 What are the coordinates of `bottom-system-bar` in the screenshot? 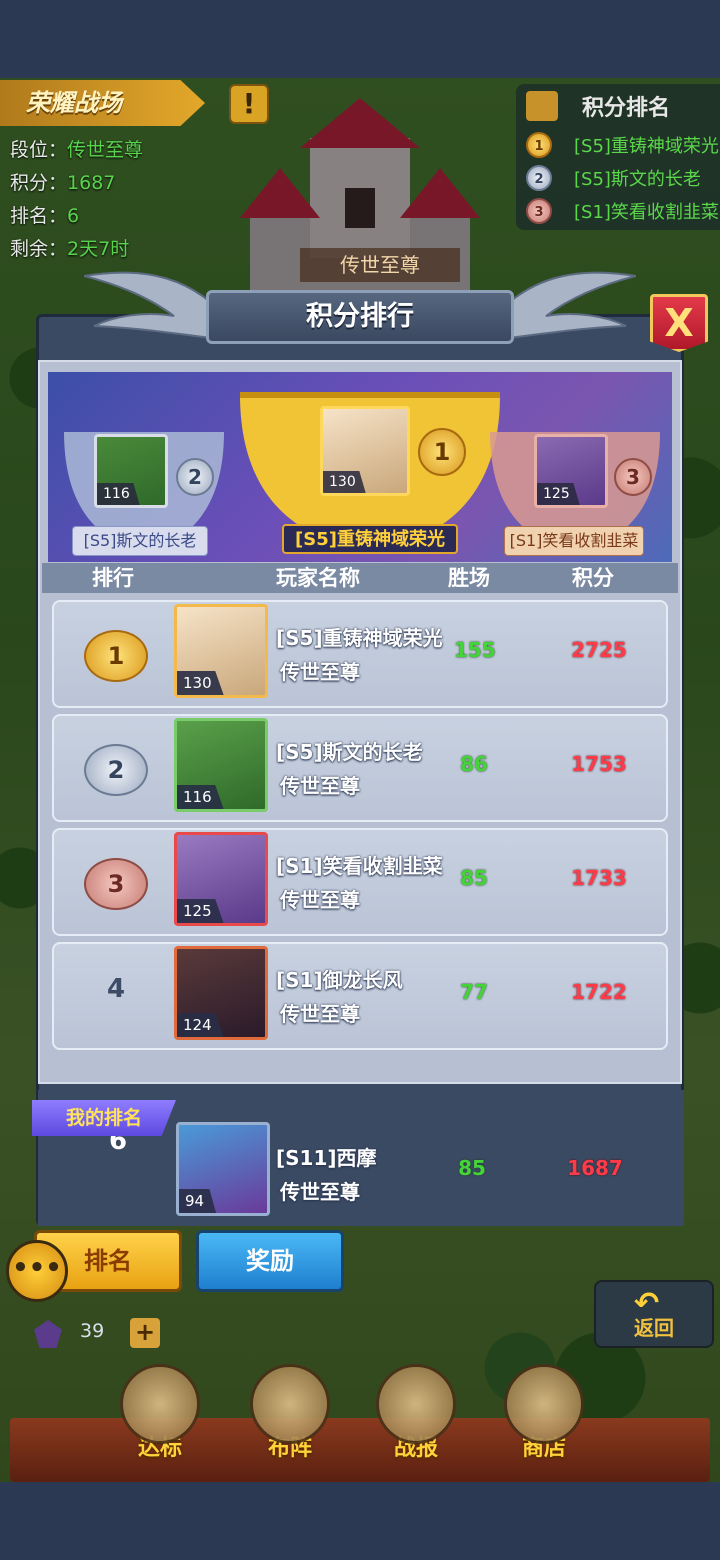 It's located at (360, 1521).